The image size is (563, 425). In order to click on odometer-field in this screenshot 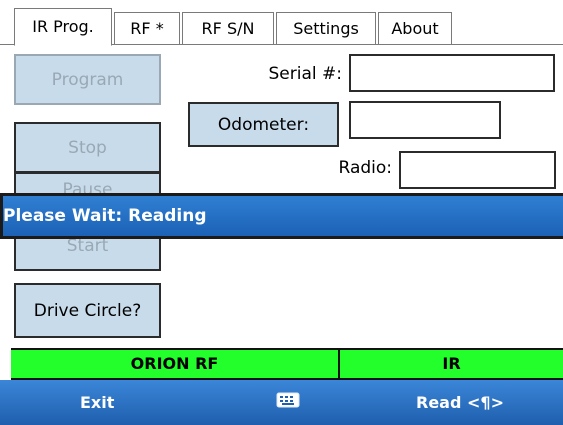, I will do `click(425, 120)`.